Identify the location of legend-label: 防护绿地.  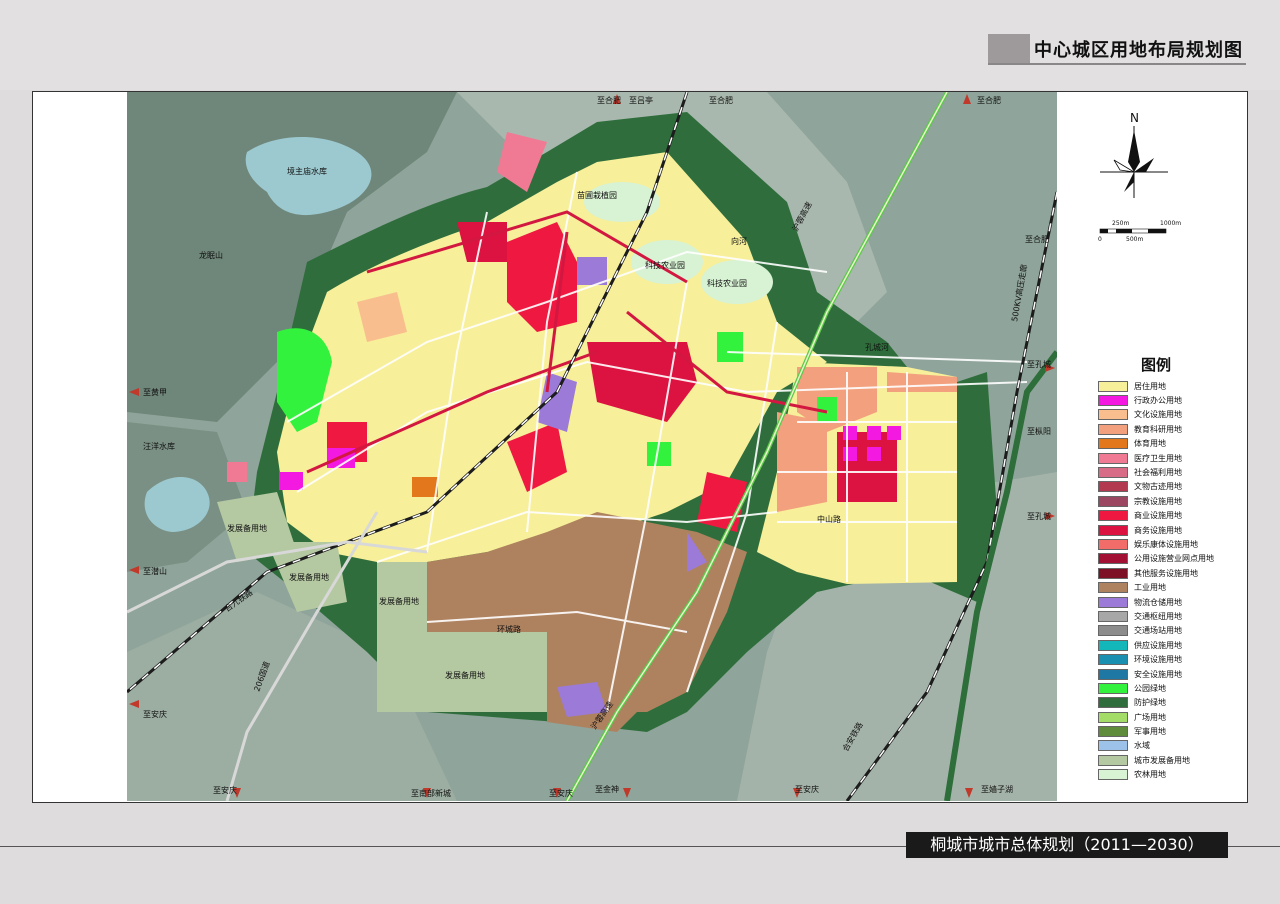
(1150, 703).